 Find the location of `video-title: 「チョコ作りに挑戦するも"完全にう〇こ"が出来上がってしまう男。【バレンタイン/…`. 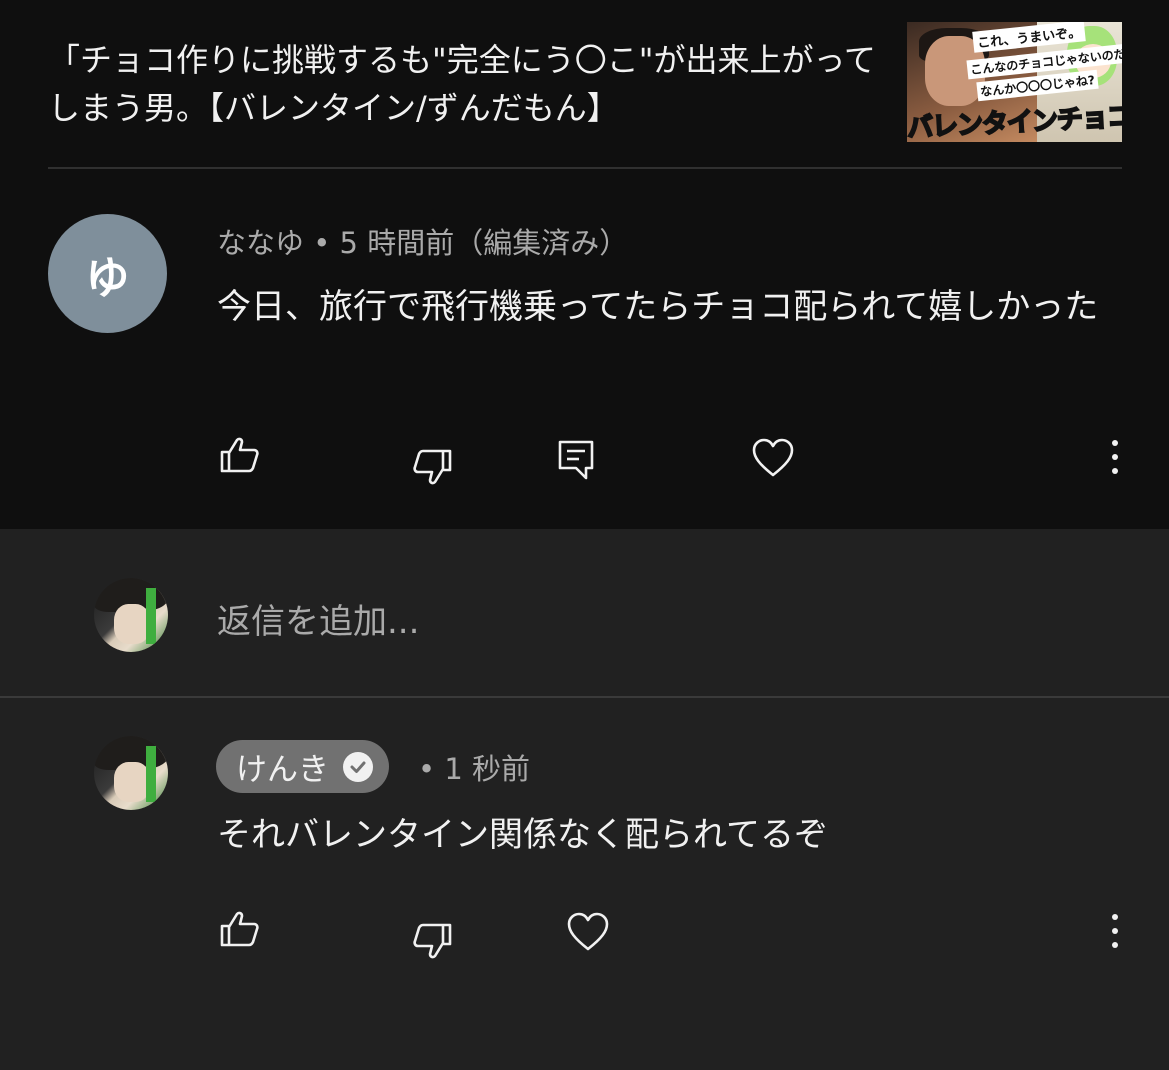

video-title: 「チョコ作りに挑戦するも"完全にう〇こ"が出来上がってしまう男。【バレンタイン/… is located at coordinates (463, 84).